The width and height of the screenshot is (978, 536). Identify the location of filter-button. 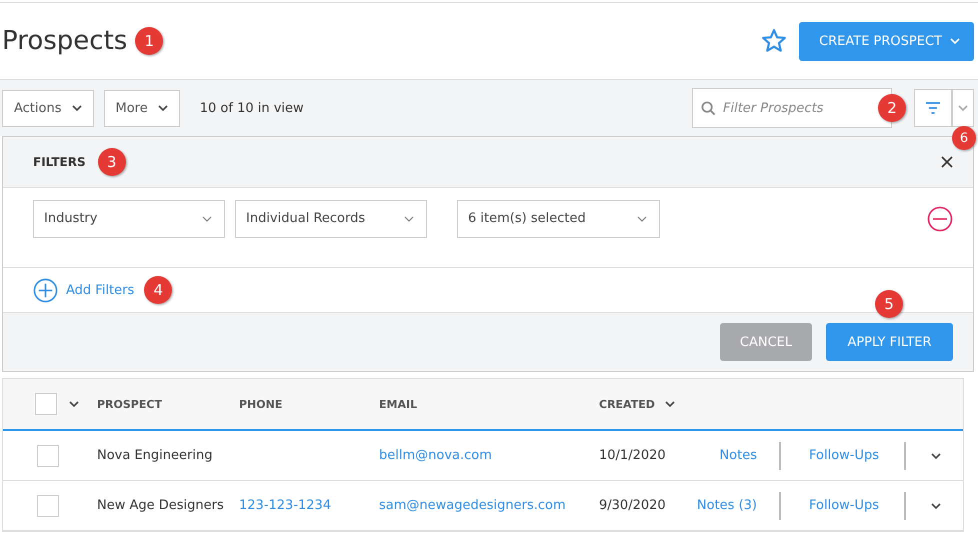
(933, 108).